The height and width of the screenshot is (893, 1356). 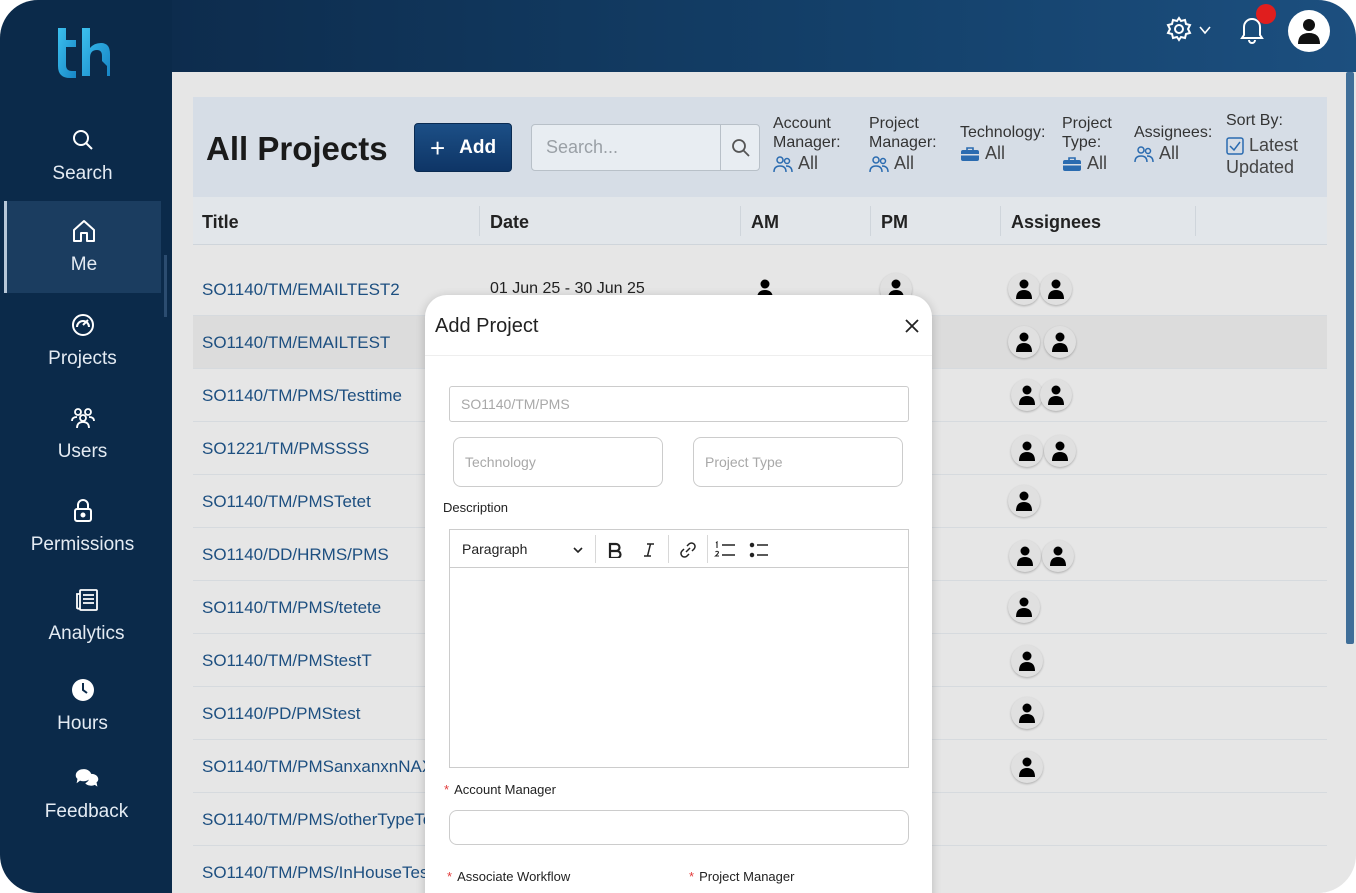 I want to click on chat-icon, so click(x=87, y=778).